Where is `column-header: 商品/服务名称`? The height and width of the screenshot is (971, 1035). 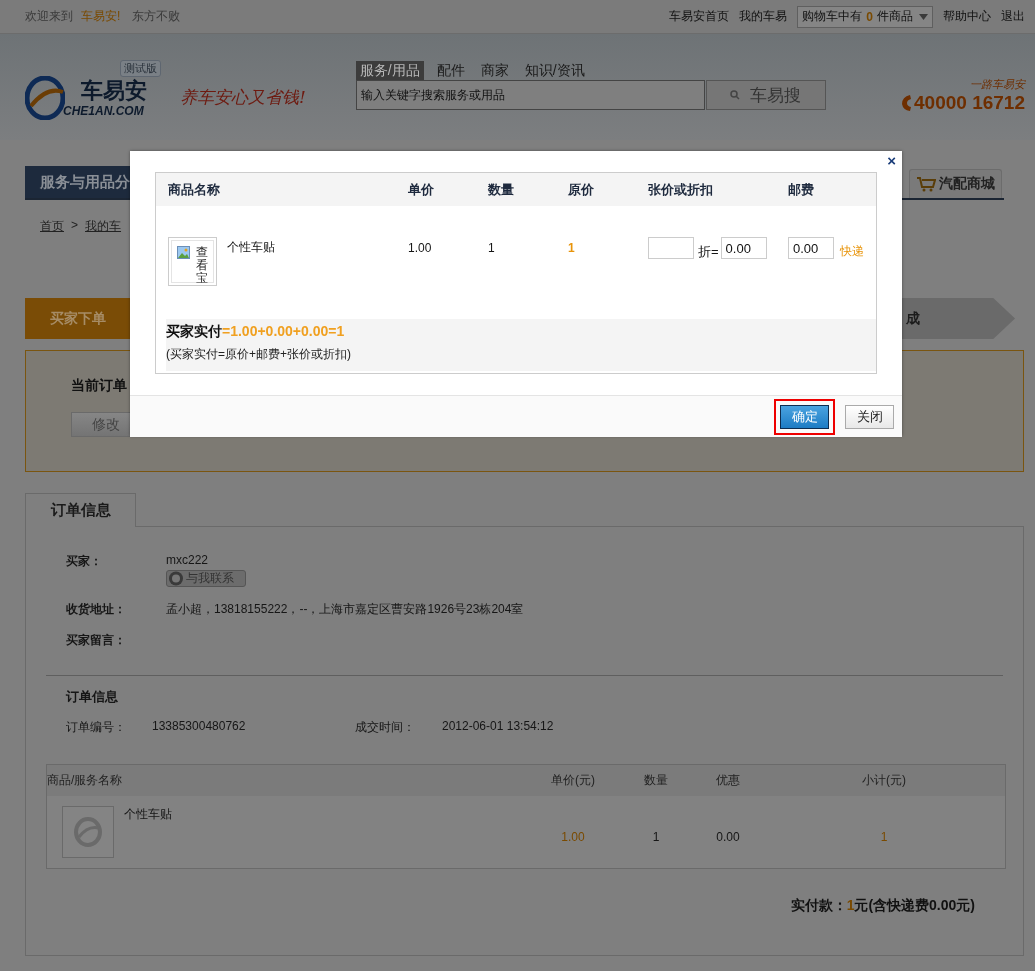
column-header: 商品/服务名称 is located at coordinates (85, 780).